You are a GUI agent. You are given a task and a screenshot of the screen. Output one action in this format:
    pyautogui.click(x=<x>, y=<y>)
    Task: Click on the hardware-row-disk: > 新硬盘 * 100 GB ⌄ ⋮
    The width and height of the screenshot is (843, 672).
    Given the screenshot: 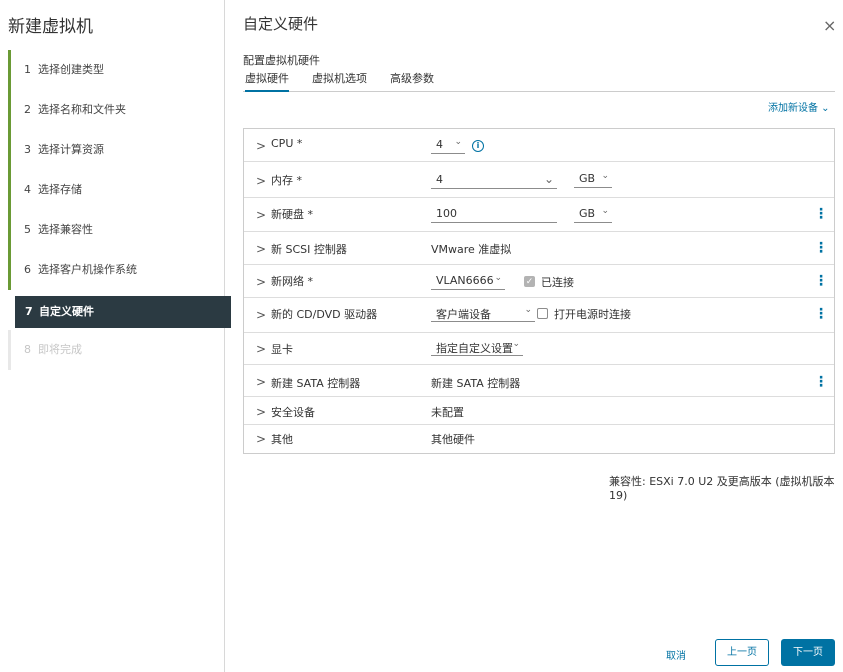 What is the action you would take?
    pyautogui.click(x=539, y=215)
    